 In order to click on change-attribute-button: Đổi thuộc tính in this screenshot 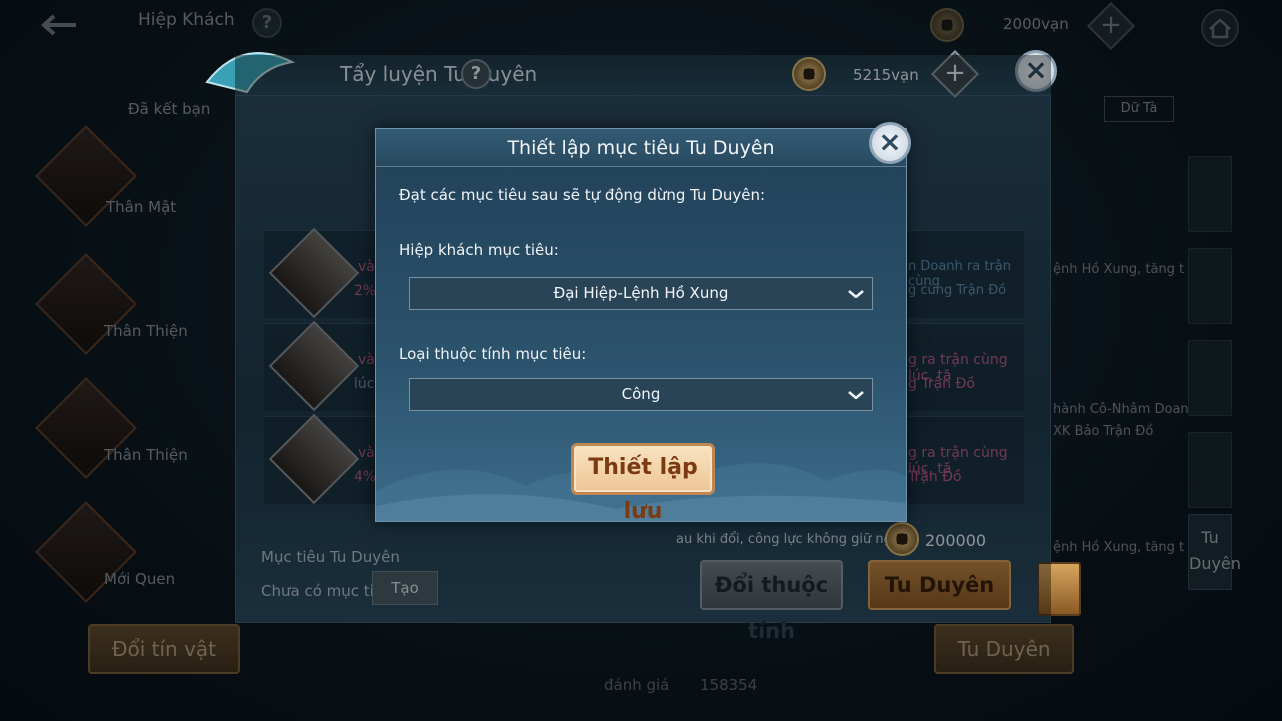, I will do `click(771, 601)`.